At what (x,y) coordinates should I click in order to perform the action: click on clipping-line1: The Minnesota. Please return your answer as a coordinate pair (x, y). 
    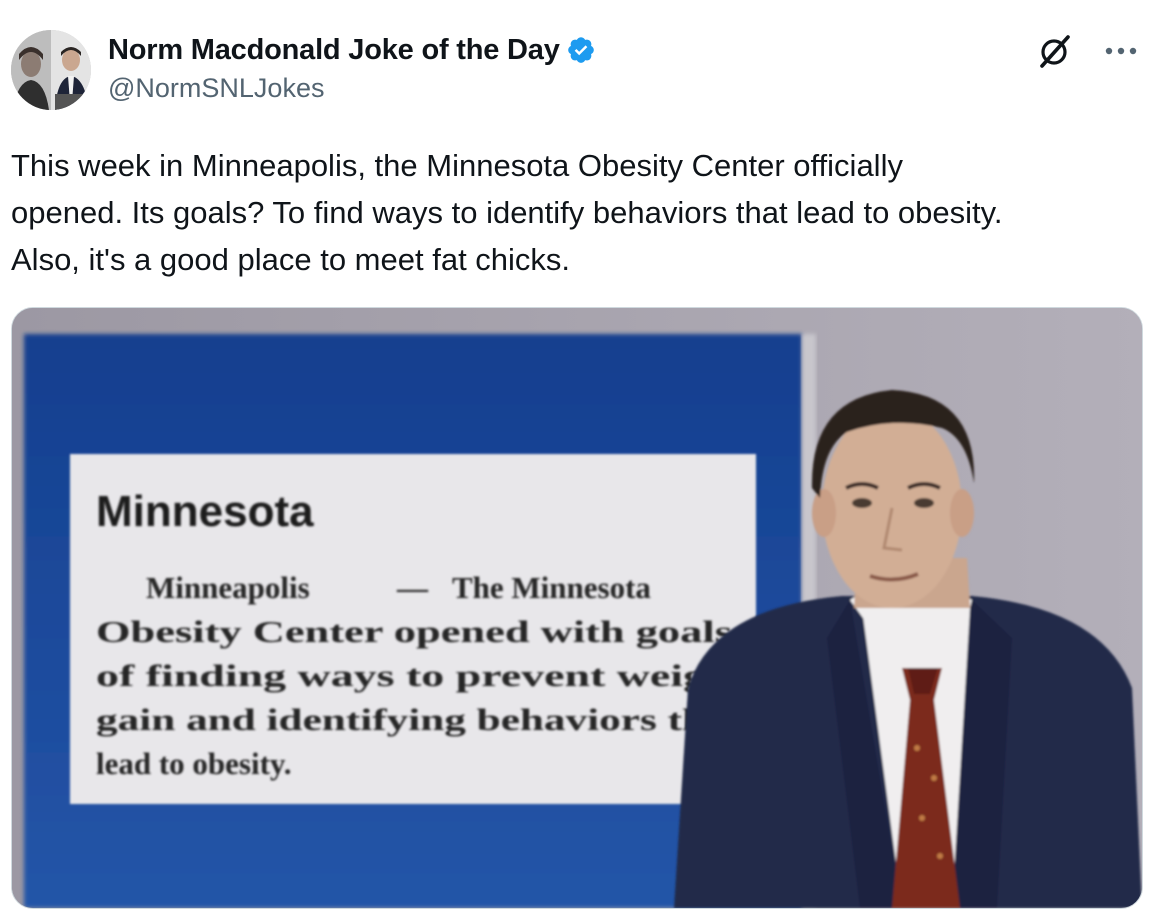
    Looking at the image, I should click on (551, 587).